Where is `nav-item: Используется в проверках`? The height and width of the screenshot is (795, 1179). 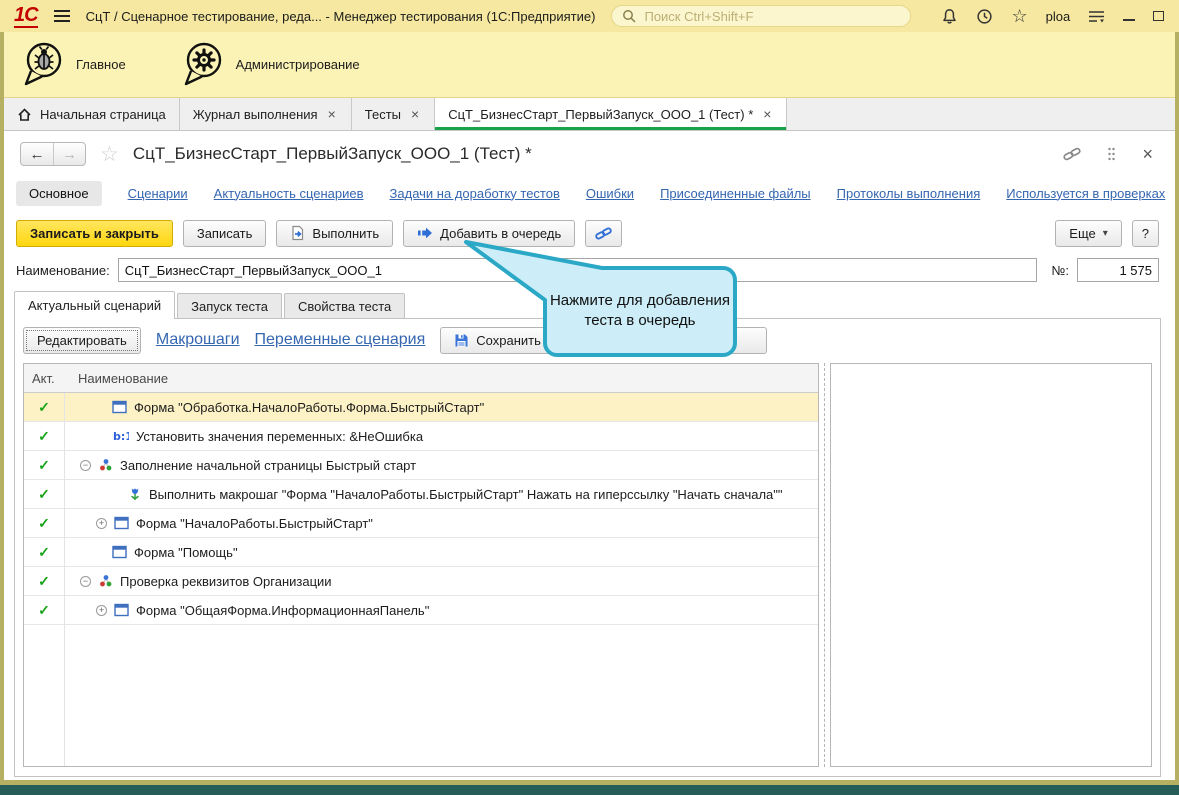 nav-item: Используется в проверках is located at coordinates (1085, 193).